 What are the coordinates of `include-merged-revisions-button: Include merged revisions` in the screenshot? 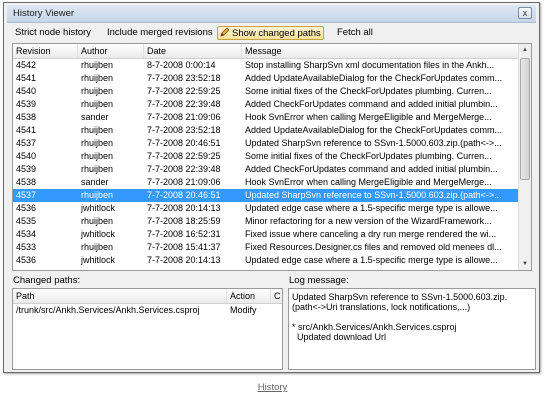 It's located at (160, 33).